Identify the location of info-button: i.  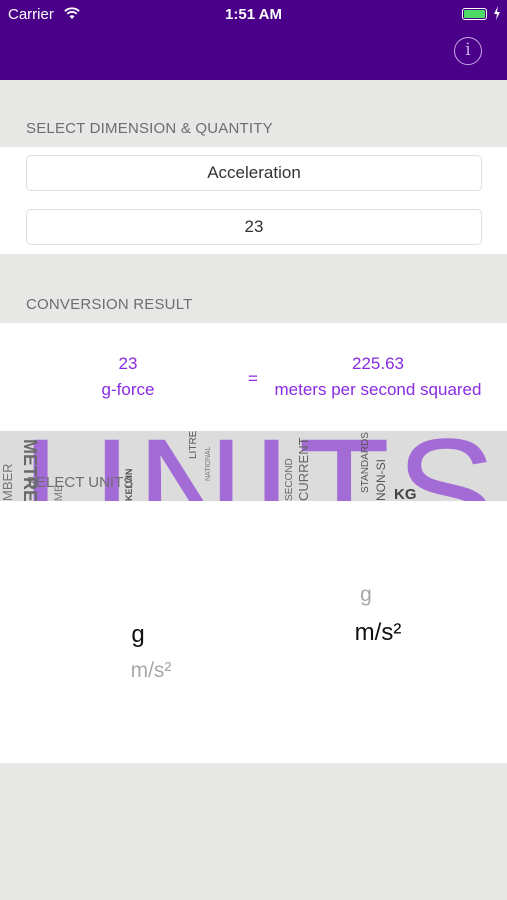
(468, 51).